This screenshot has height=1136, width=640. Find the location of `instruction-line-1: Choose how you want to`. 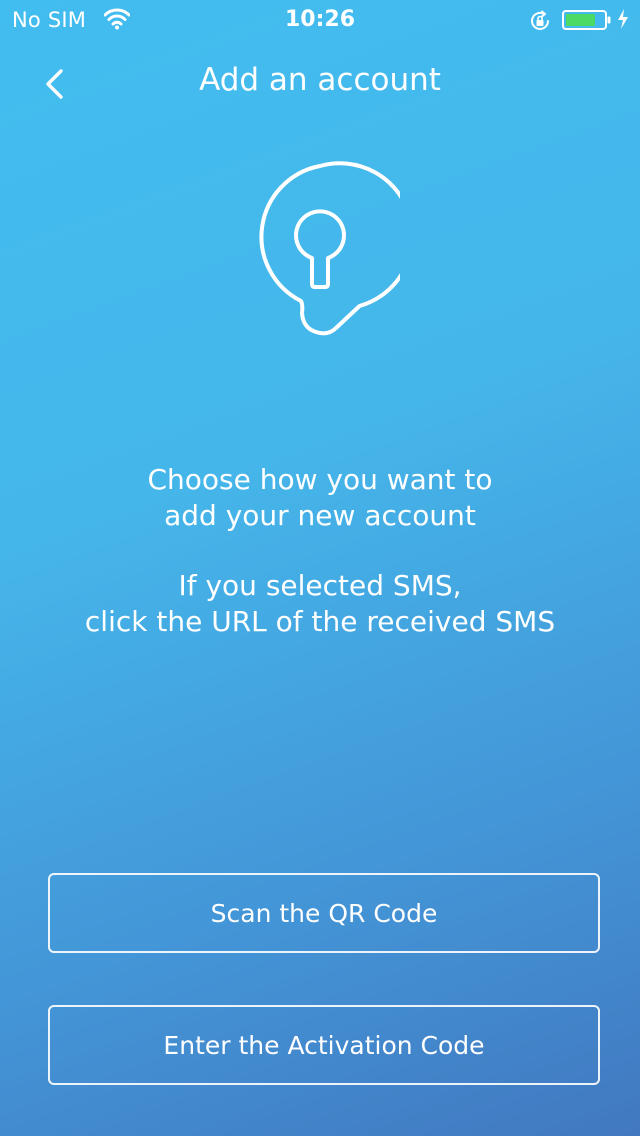

instruction-line-1: Choose how you want to is located at coordinates (320, 479).